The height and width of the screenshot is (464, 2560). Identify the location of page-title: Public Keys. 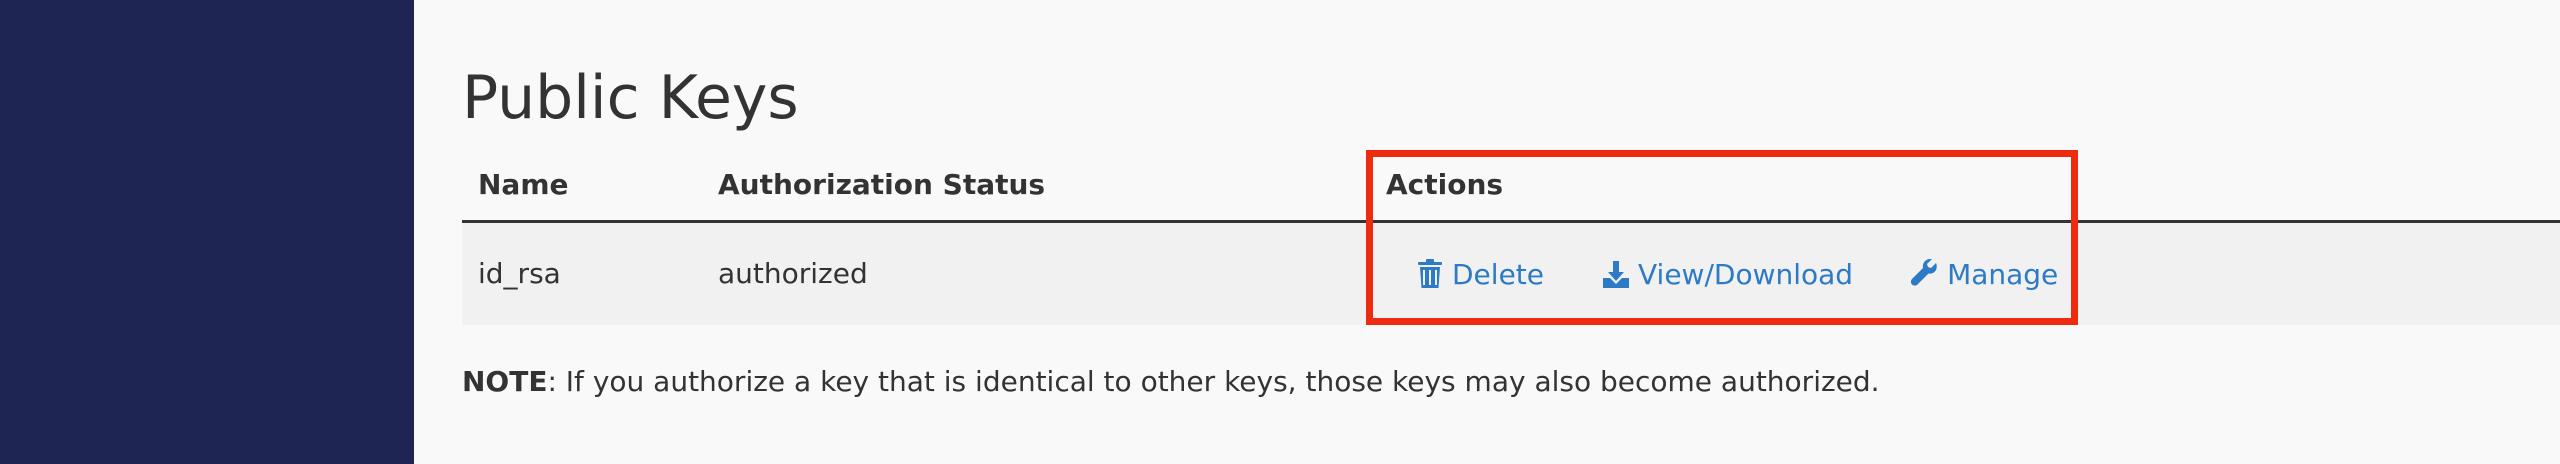
(630, 98).